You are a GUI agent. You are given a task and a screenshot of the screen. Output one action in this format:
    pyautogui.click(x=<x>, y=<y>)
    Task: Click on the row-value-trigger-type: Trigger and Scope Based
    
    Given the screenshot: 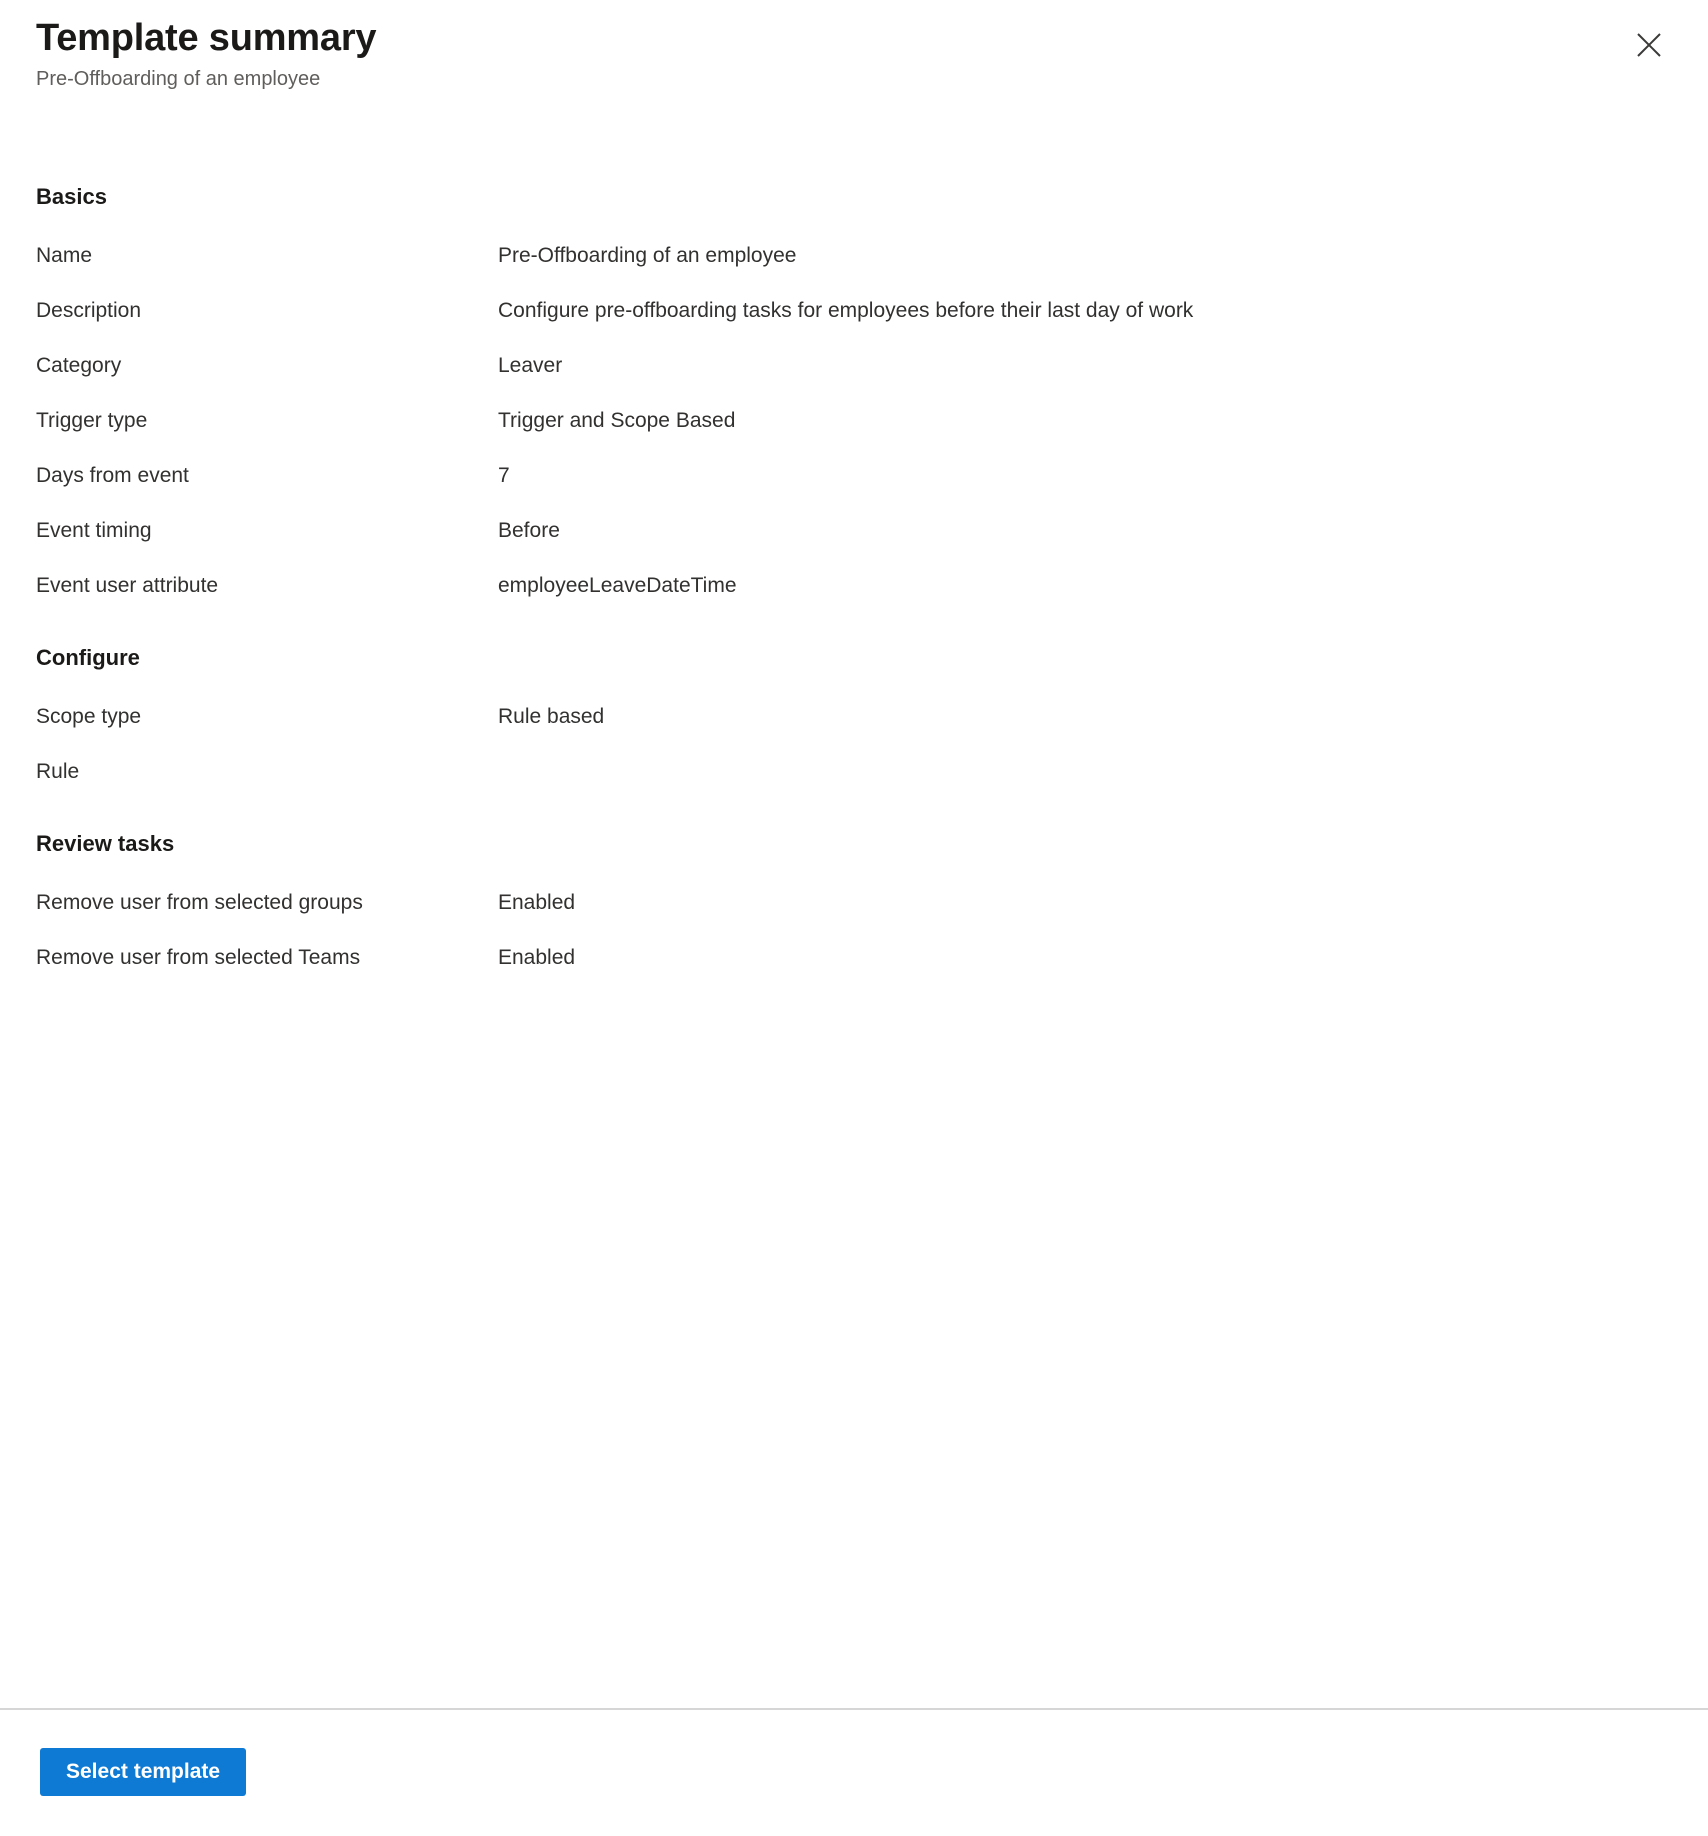 What is the action you would take?
    pyautogui.click(x=617, y=420)
    